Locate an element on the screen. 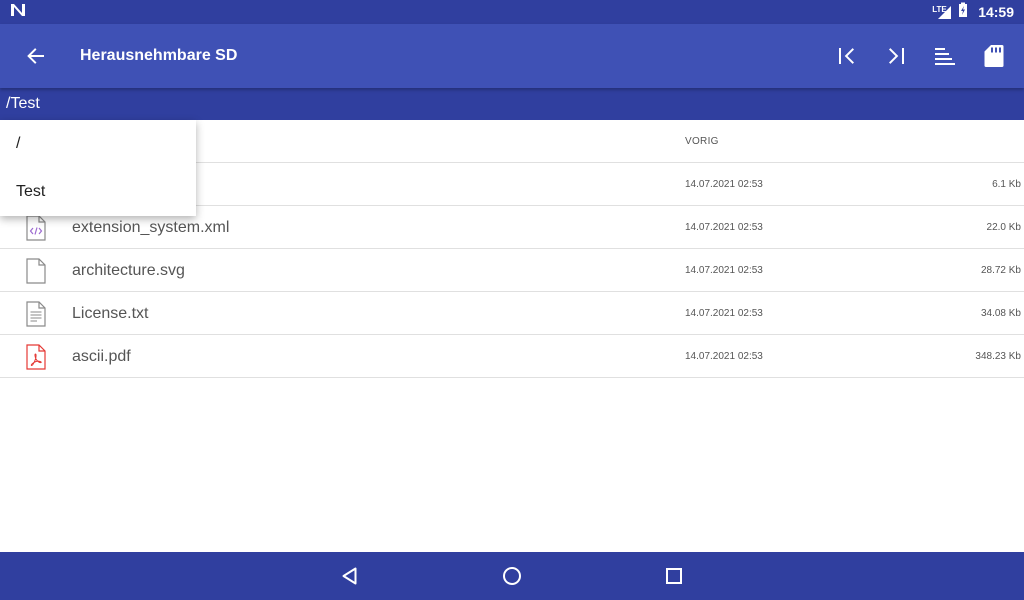  date-column-header: VORIG is located at coordinates (702, 141).